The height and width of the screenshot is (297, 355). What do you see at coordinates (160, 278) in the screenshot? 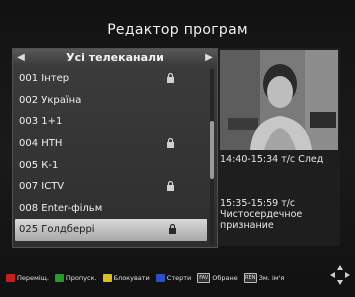
I see `blue-key-icon` at bounding box center [160, 278].